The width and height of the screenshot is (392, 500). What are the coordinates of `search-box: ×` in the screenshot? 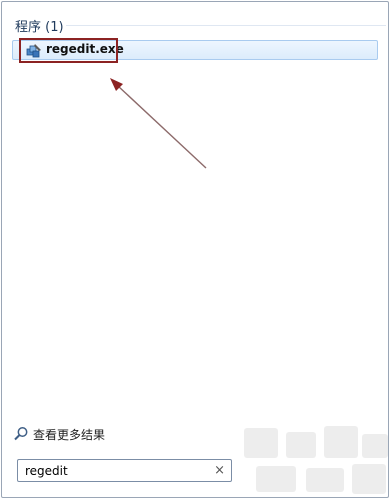 It's located at (124, 470).